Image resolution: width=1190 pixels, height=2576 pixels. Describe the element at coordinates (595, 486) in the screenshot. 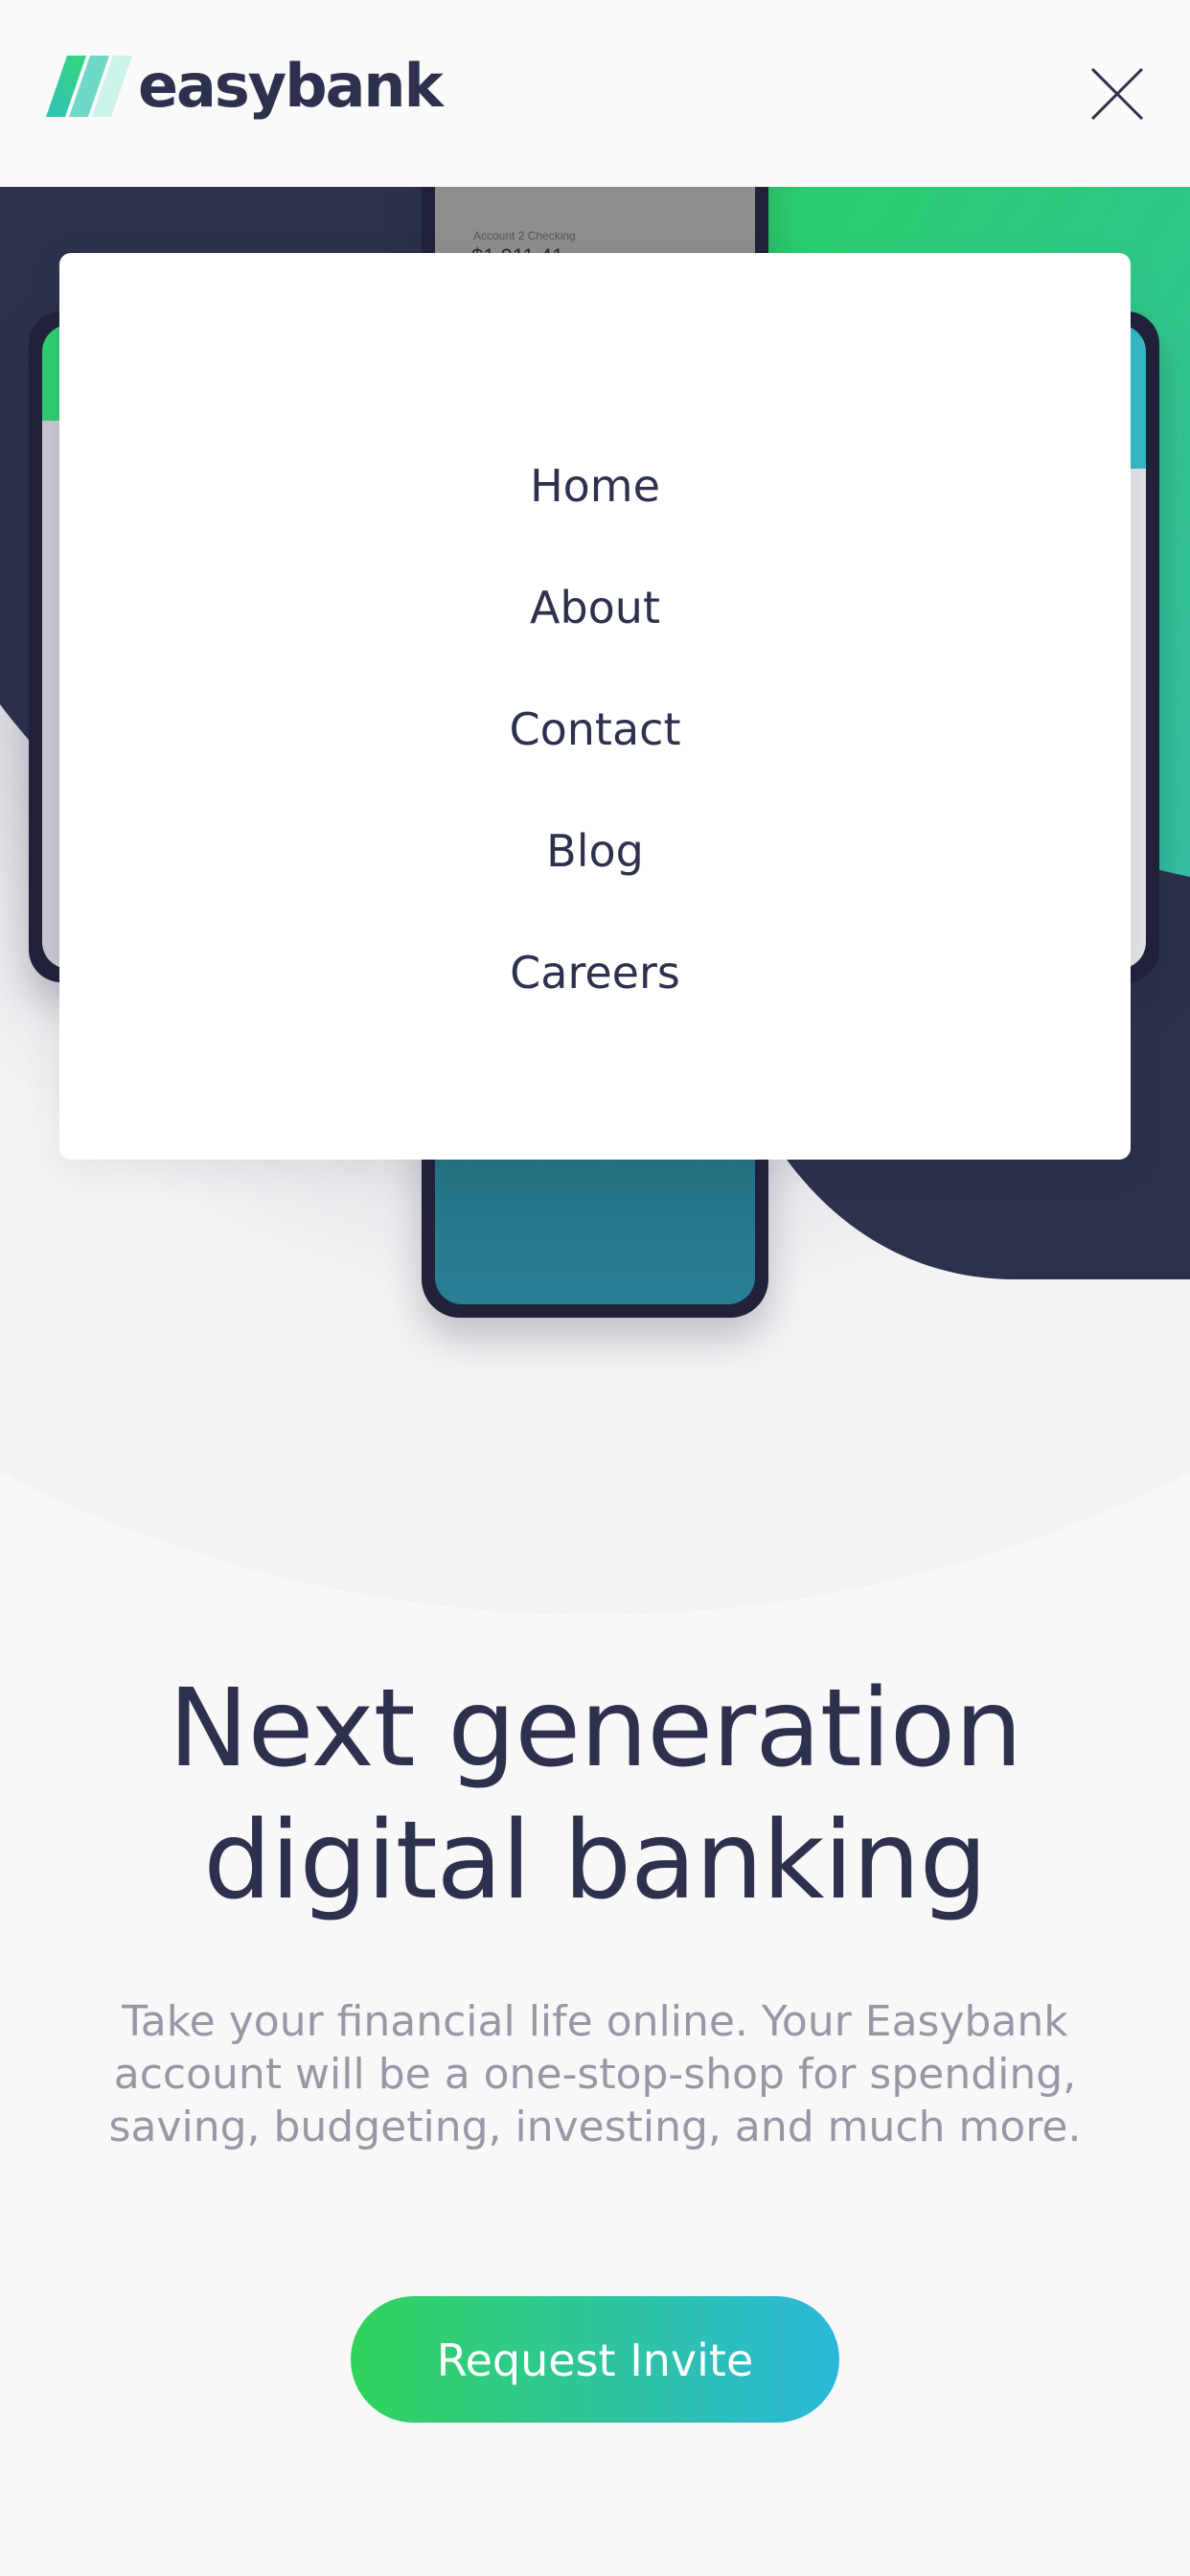

I see `menu-item-home: Home` at that location.